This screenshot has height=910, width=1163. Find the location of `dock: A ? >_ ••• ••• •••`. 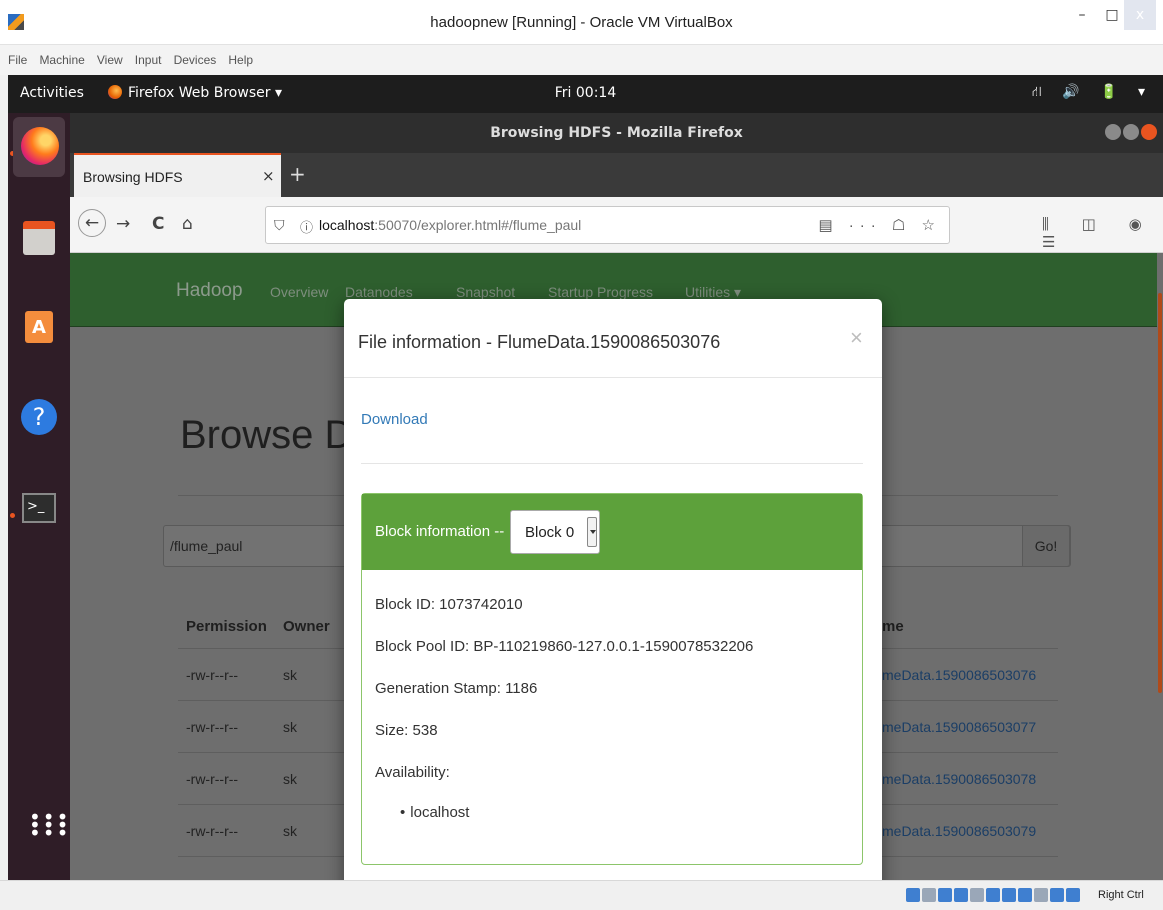

dock: A ? >_ ••• ••• ••• is located at coordinates (39, 496).